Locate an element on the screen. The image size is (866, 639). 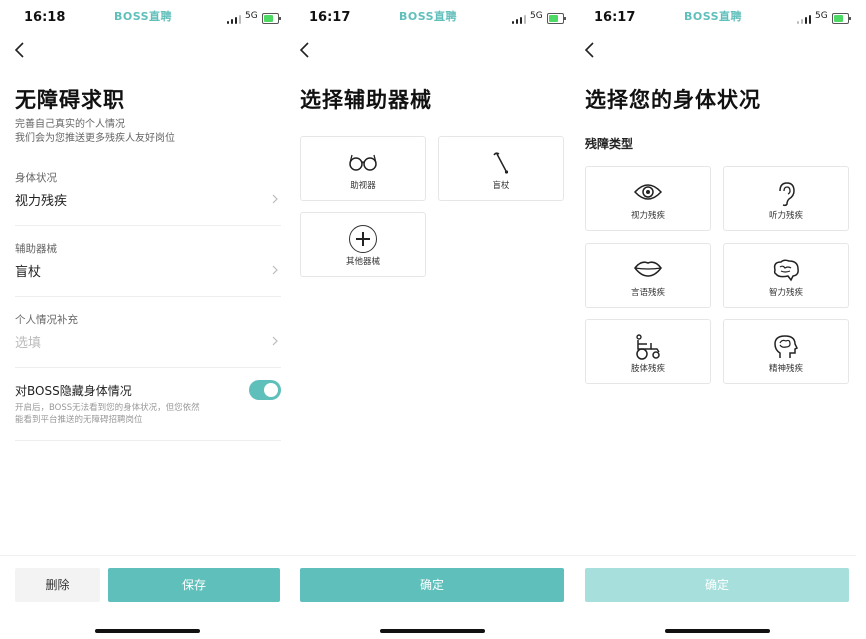
option-other-device: 其他器械 is located at coordinates (363, 244).